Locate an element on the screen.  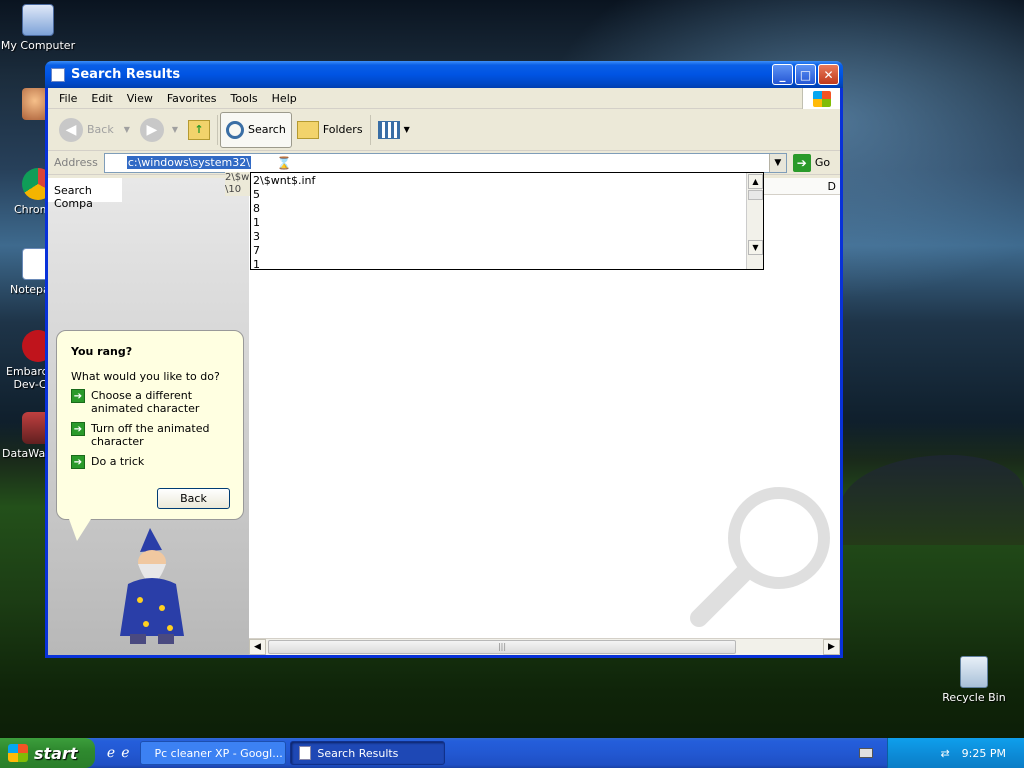
folders-label: Folders is located at coordinates (342, 129).